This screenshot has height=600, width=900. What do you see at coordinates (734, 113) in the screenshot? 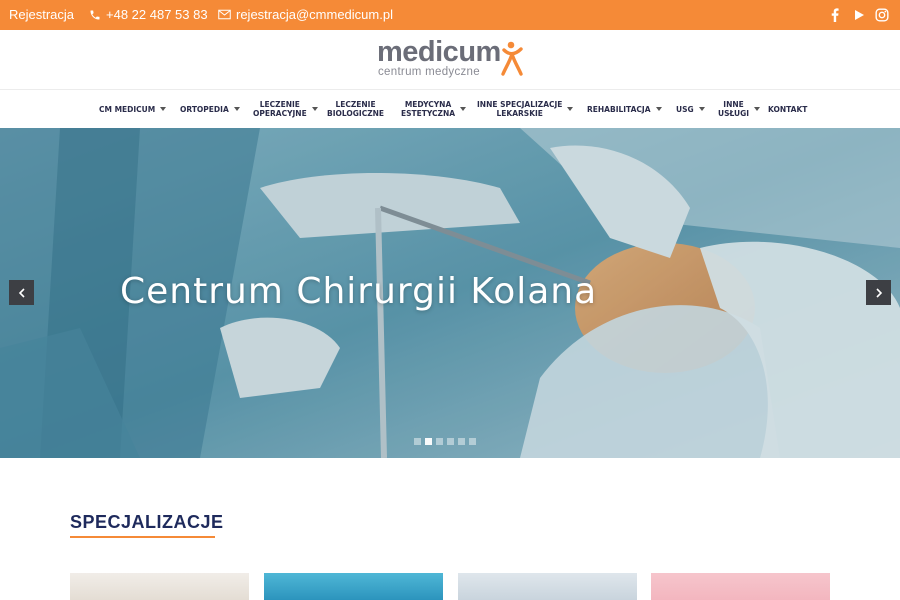
I see `nav-label-line2: USŁUGI` at bounding box center [734, 113].